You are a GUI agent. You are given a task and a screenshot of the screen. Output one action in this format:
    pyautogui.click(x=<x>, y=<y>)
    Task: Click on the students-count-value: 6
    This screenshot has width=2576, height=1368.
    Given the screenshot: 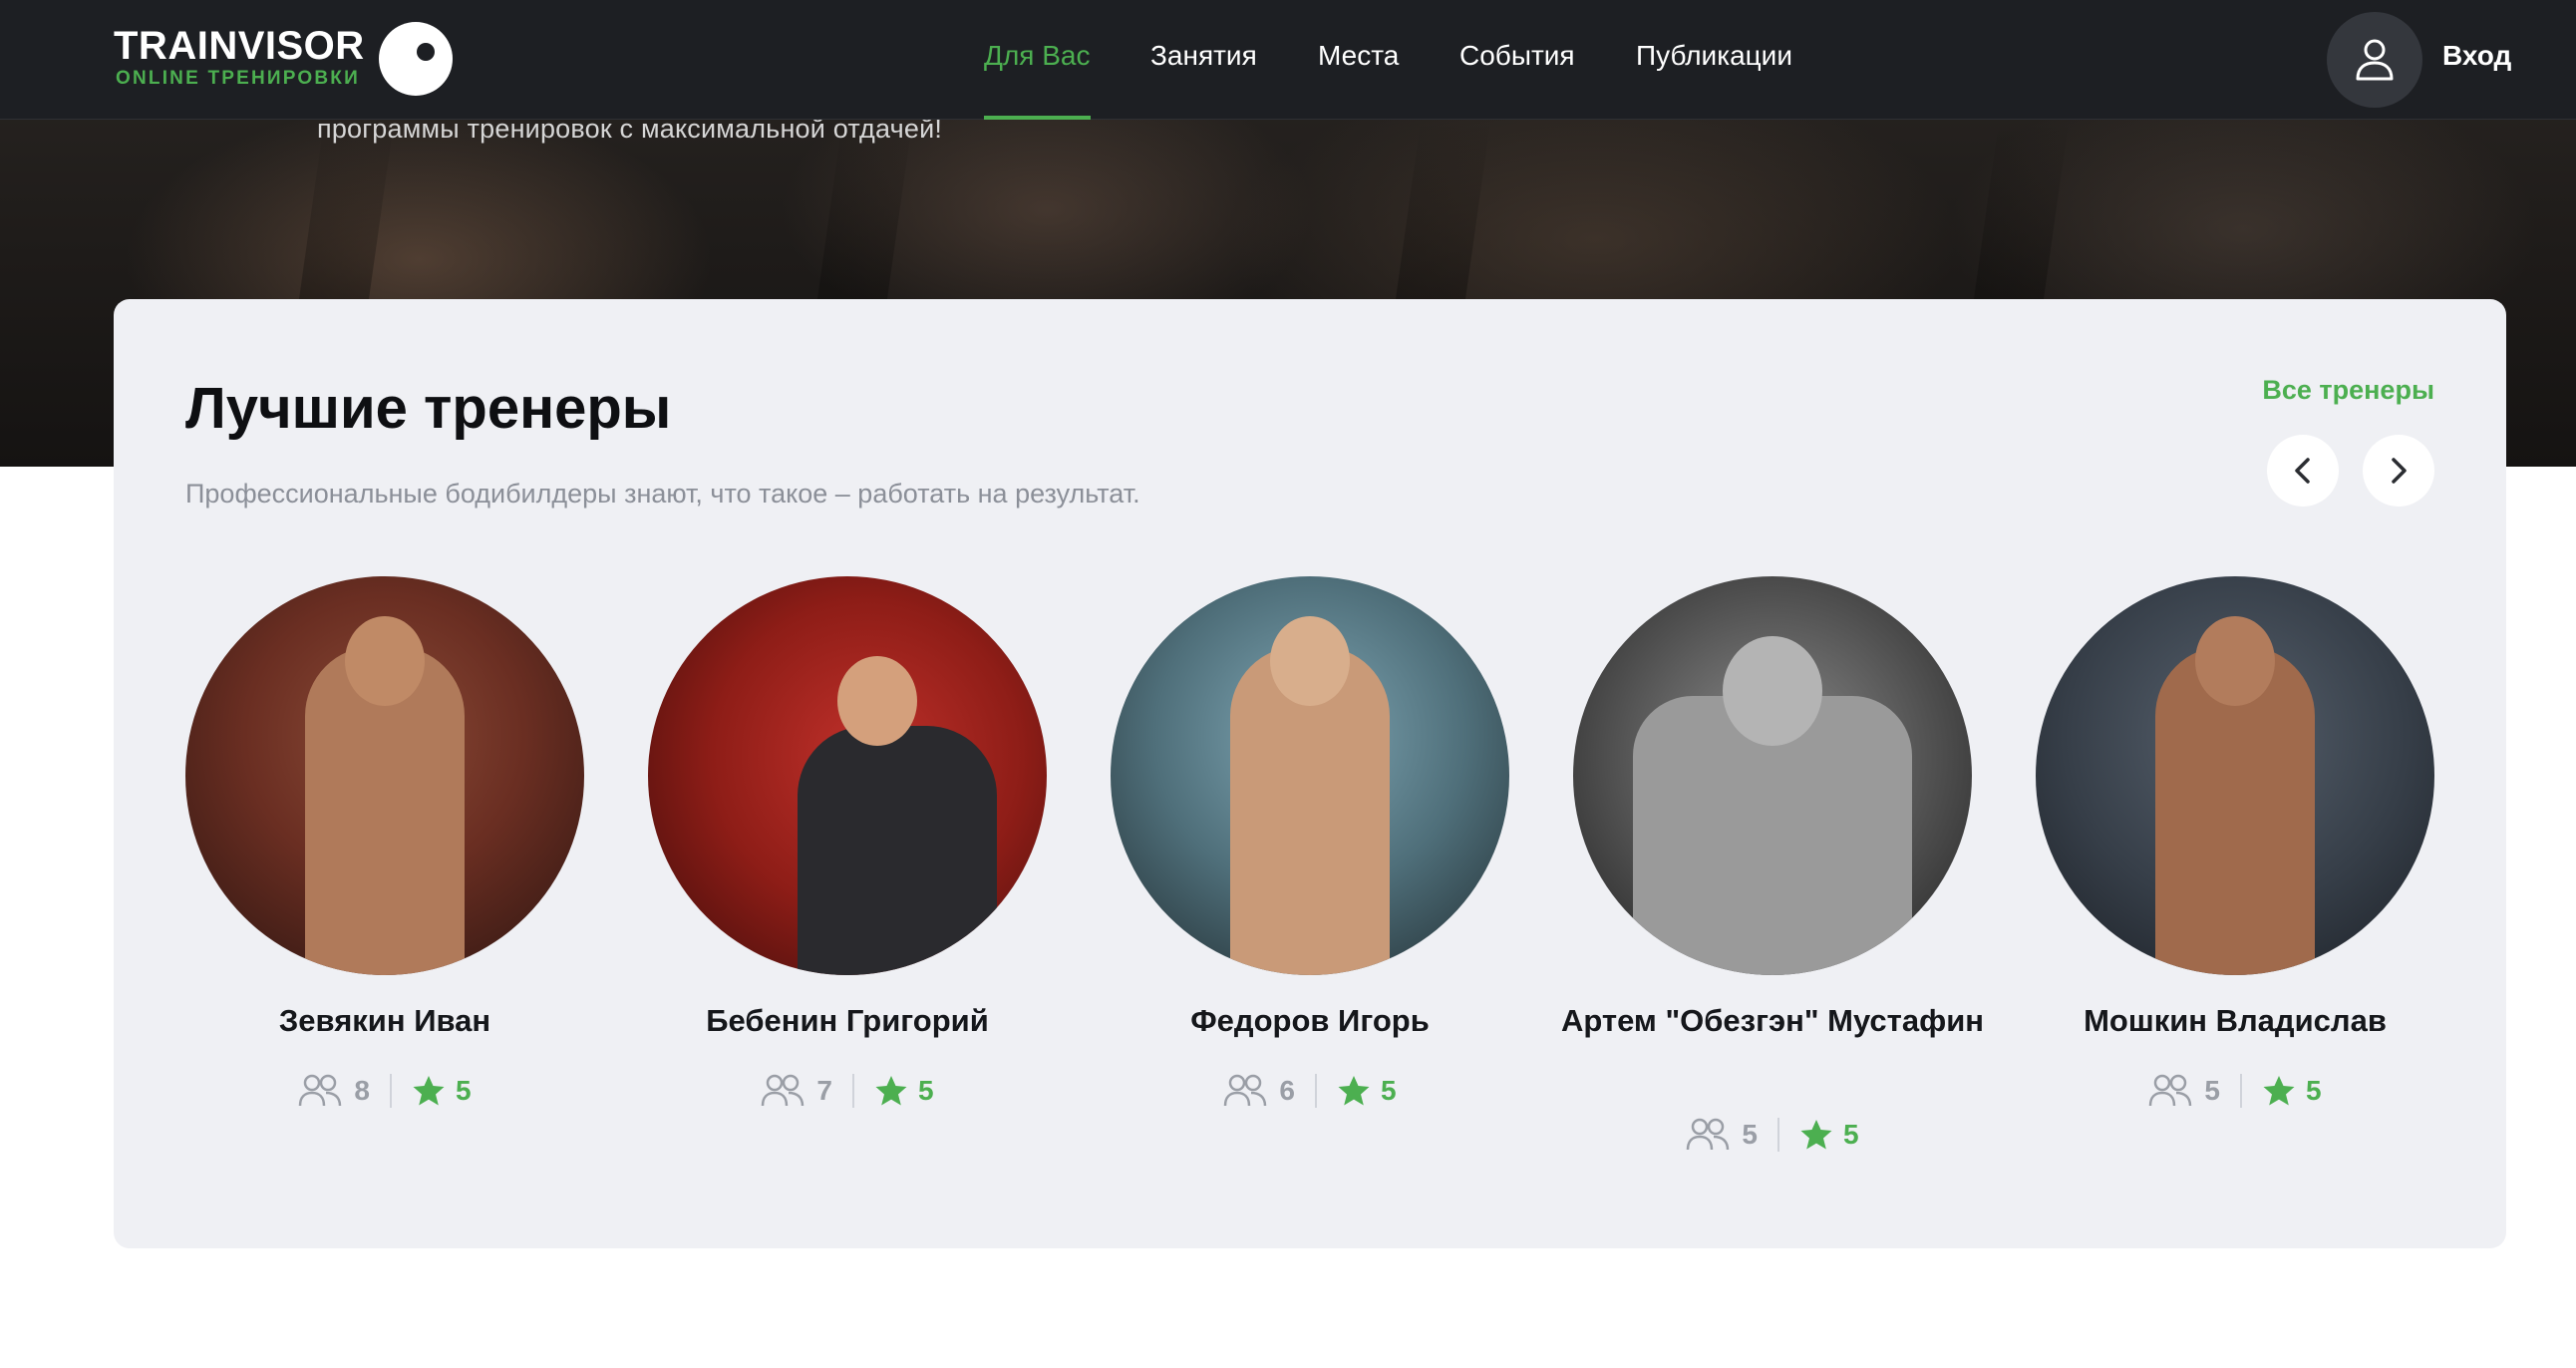 What is the action you would take?
    pyautogui.click(x=1287, y=1090)
    